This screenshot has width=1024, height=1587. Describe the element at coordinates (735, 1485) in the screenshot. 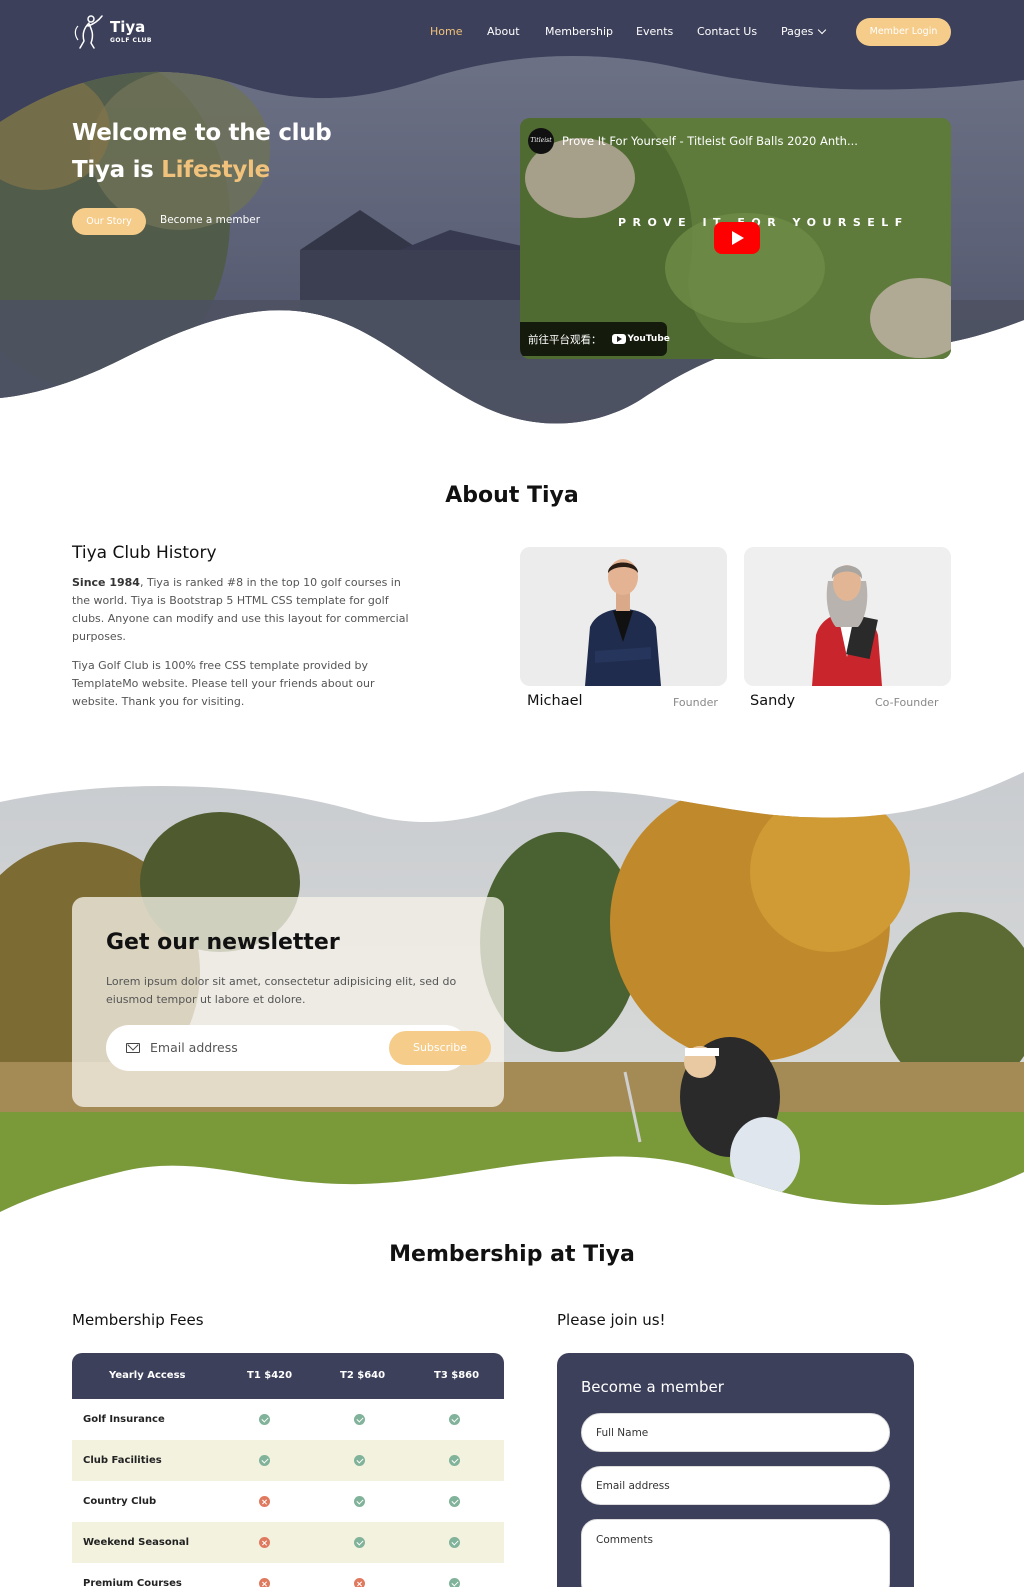

I see `join-email-field: Email address` at that location.